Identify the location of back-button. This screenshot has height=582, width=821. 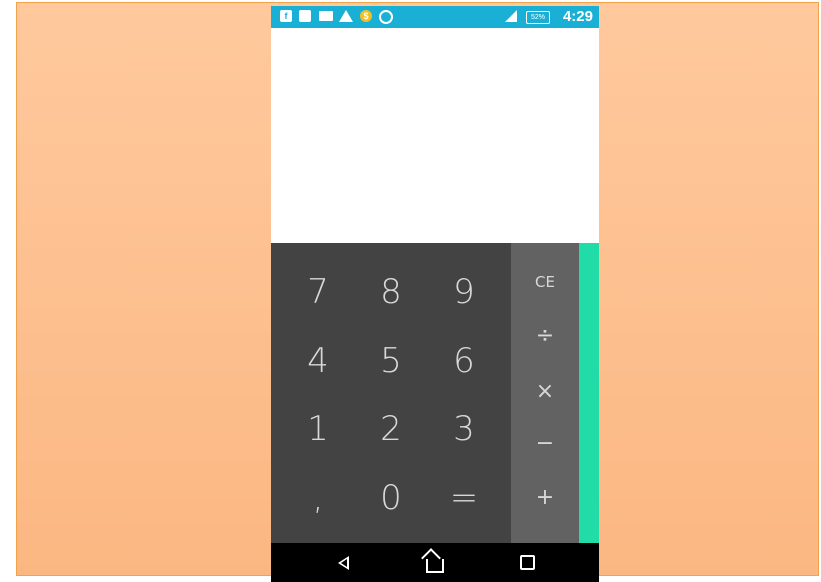
(343, 562).